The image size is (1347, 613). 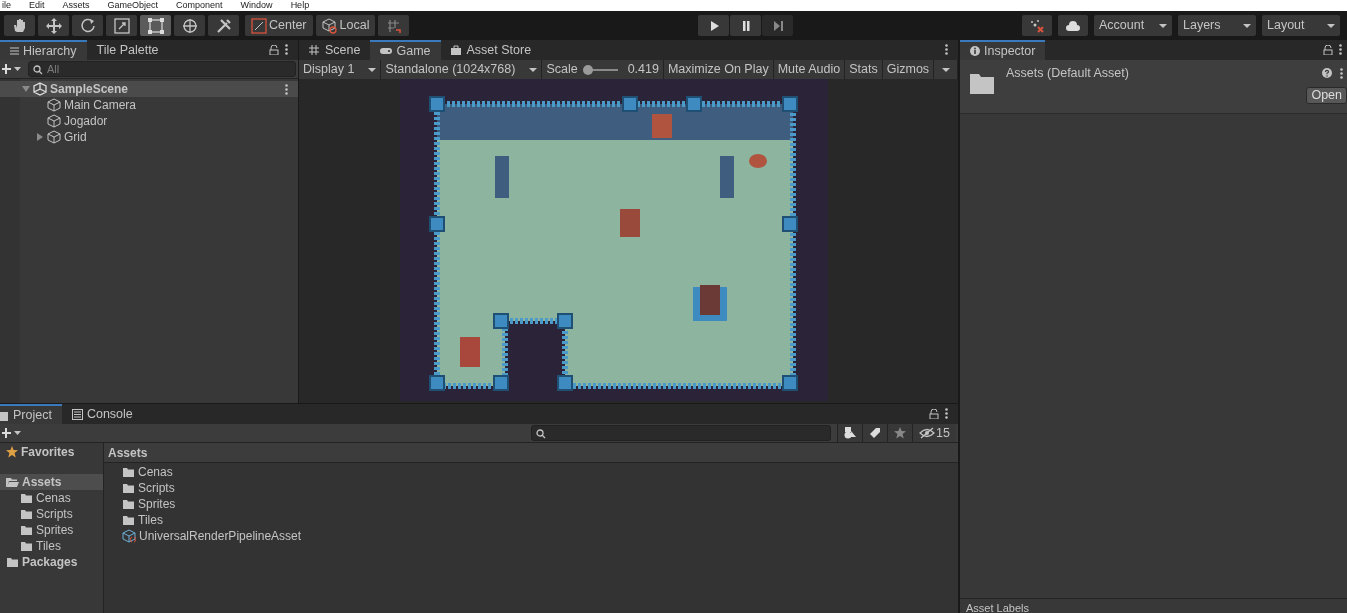 What do you see at coordinates (456, 50) in the screenshot?
I see `shopping-bag-icon` at bounding box center [456, 50].